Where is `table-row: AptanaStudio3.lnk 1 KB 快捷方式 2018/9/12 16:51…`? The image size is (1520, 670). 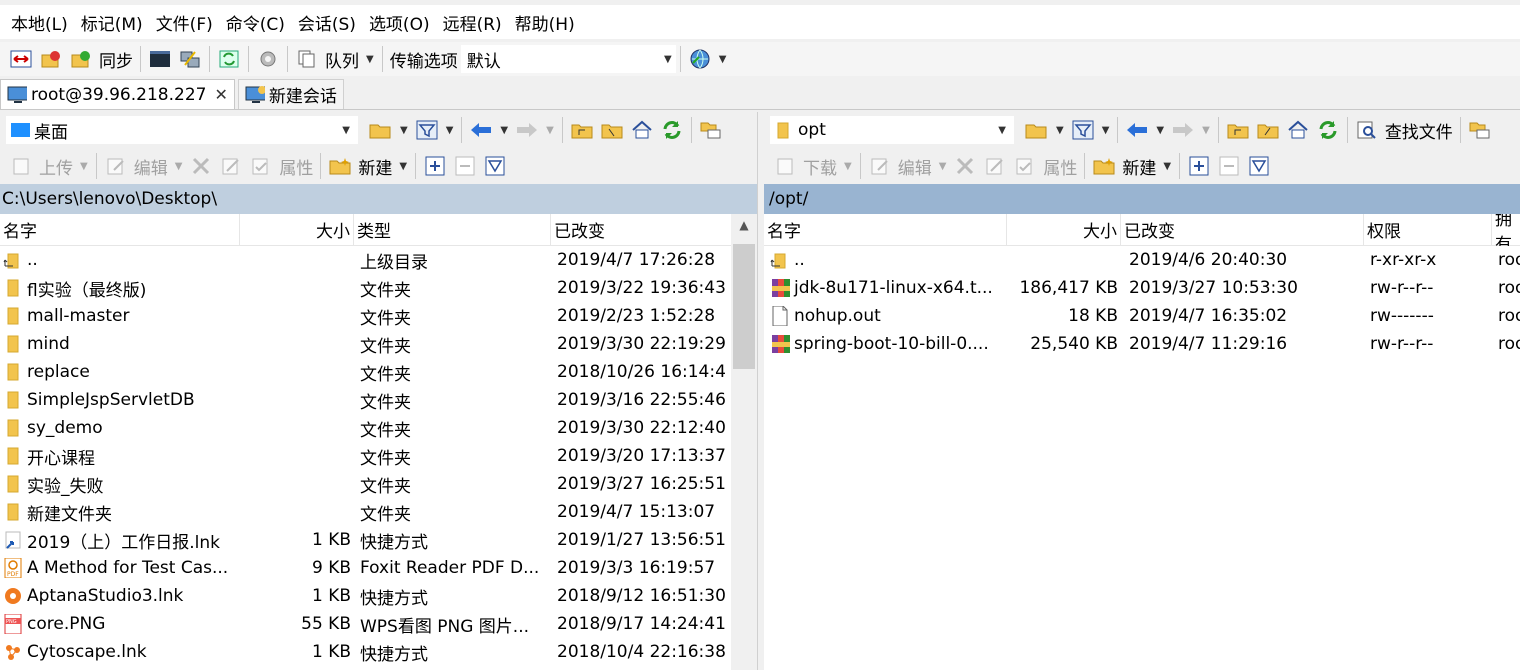
table-row: AptanaStudio3.lnk 1 KB 快捷方式 2018/9/12 16:51… is located at coordinates (378, 596).